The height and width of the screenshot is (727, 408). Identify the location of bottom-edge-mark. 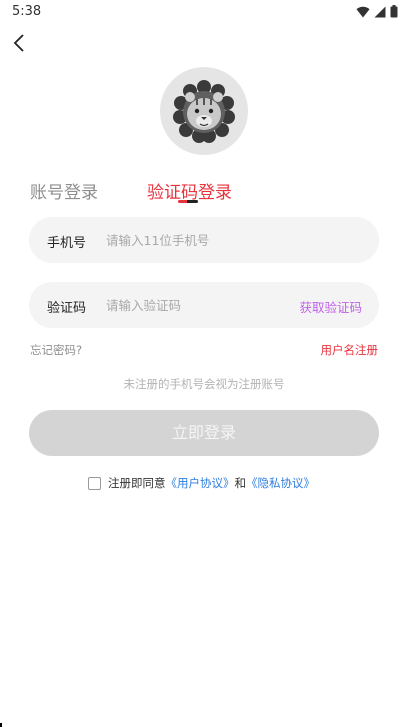
(1, 725).